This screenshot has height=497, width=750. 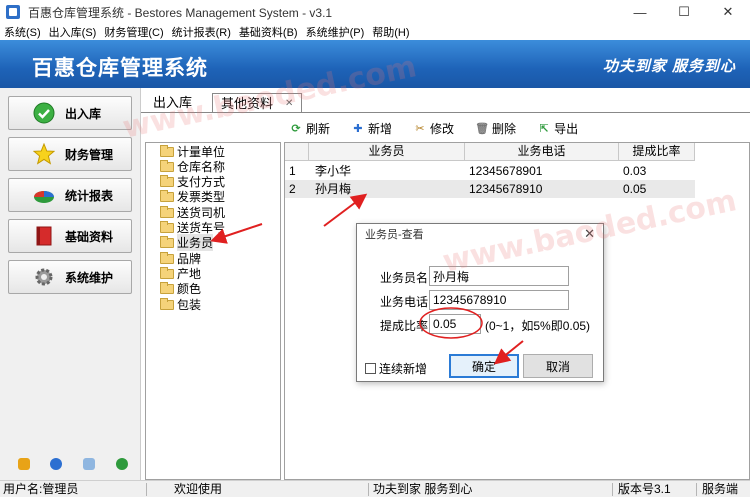 What do you see at coordinates (310, 128) in the screenshot?
I see `refresh-button: ⟳ 刷新` at bounding box center [310, 128].